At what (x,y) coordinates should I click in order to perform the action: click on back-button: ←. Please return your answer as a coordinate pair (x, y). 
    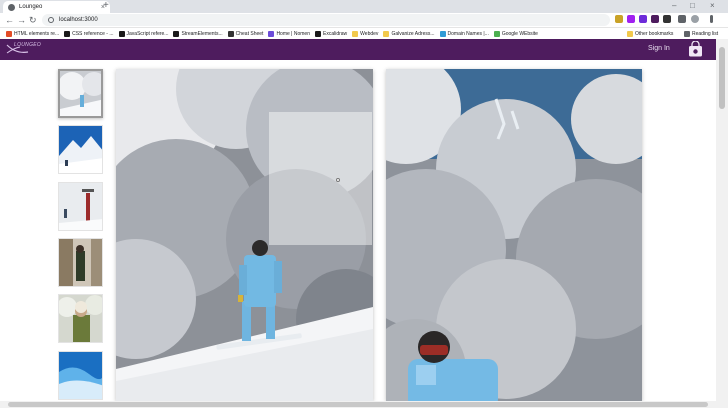
    Looking at the image, I should click on (9, 20).